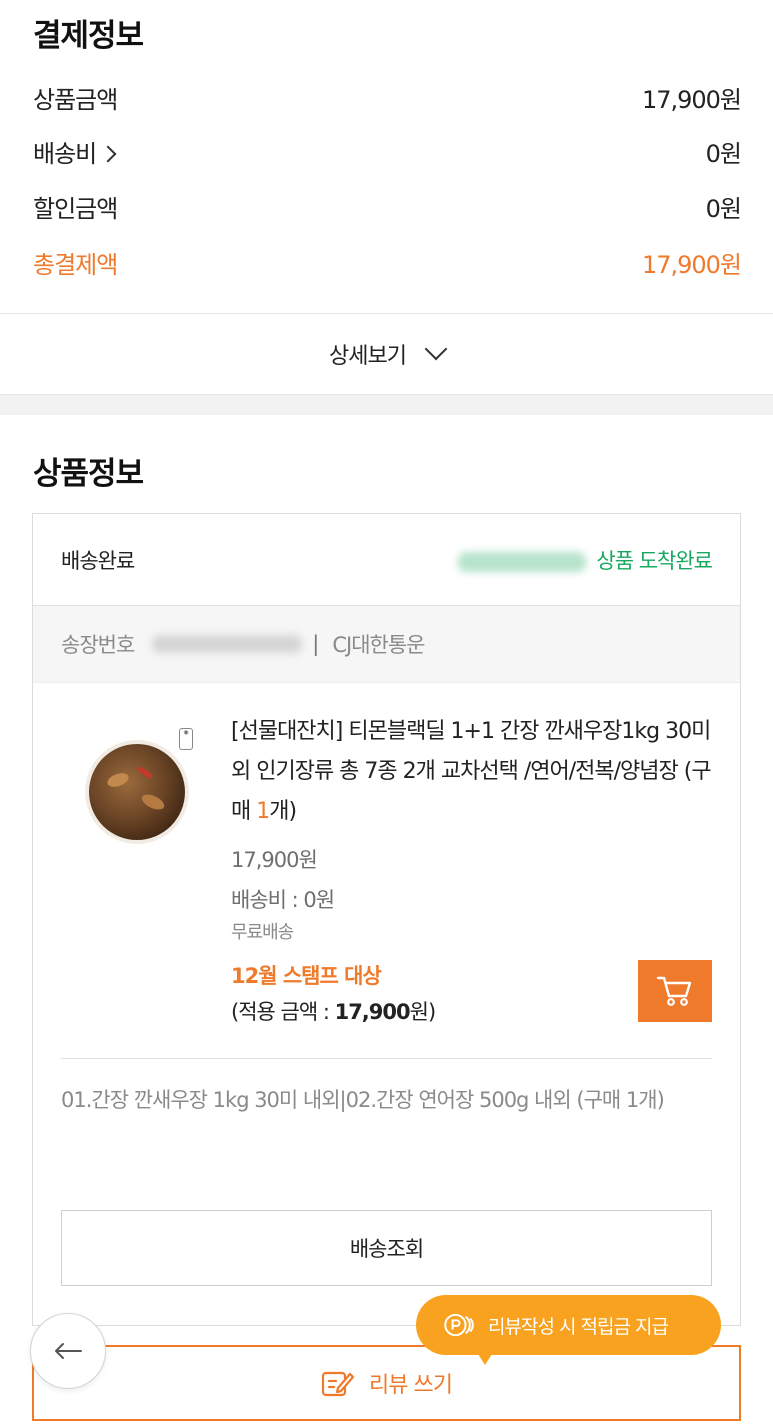 Image resolution: width=773 pixels, height=1428 pixels. I want to click on invoice-row: 송장번호 | CJ대한통운, so click(386, 644).